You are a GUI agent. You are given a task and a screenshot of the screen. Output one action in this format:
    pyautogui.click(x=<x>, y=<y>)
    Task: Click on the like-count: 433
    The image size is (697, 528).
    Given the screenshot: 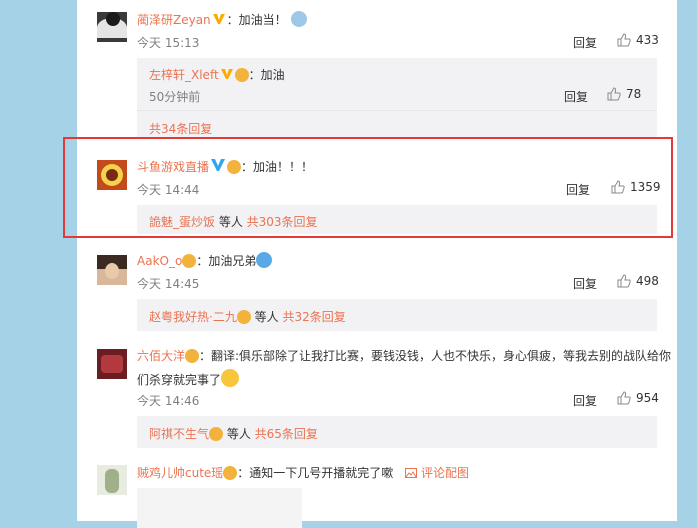 What is the action you would take?
    pyautogui.click(x=647, y=40)
    